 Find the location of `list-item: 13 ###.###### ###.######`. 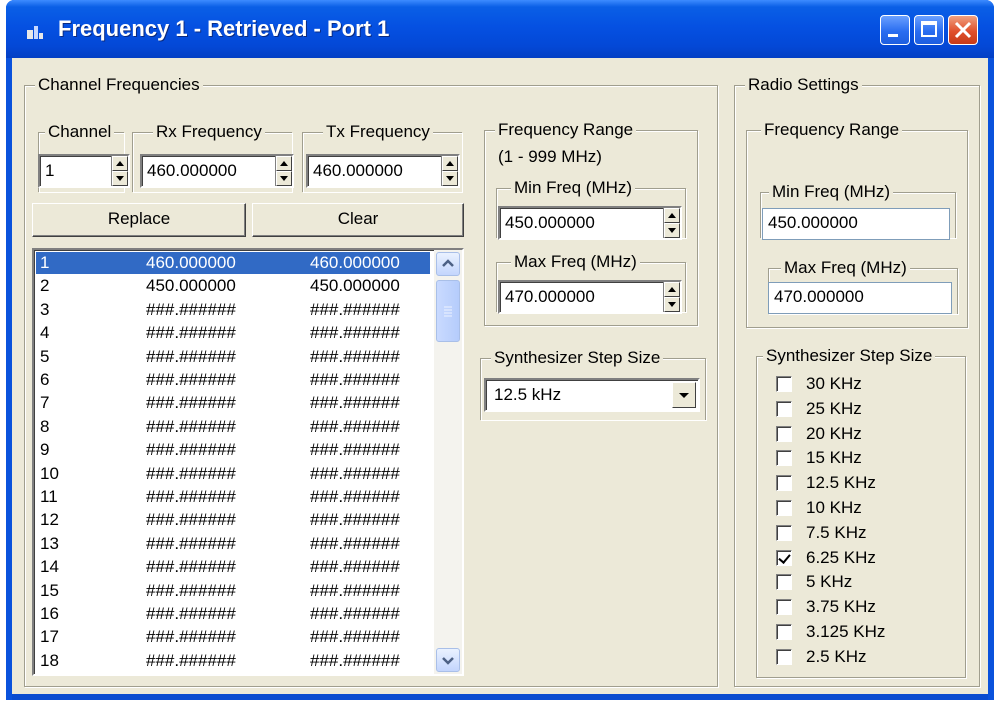

list-item: 13 ###.###### ###.###### is located at coordinates (233, 544).